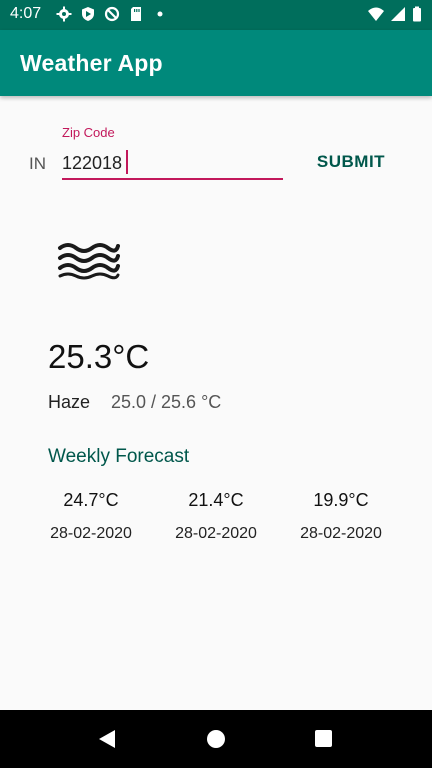 This screenshot has width=432, height=768. I want to click on forecast-item: 24.7°C 28-02-2020, so click(91, 516).